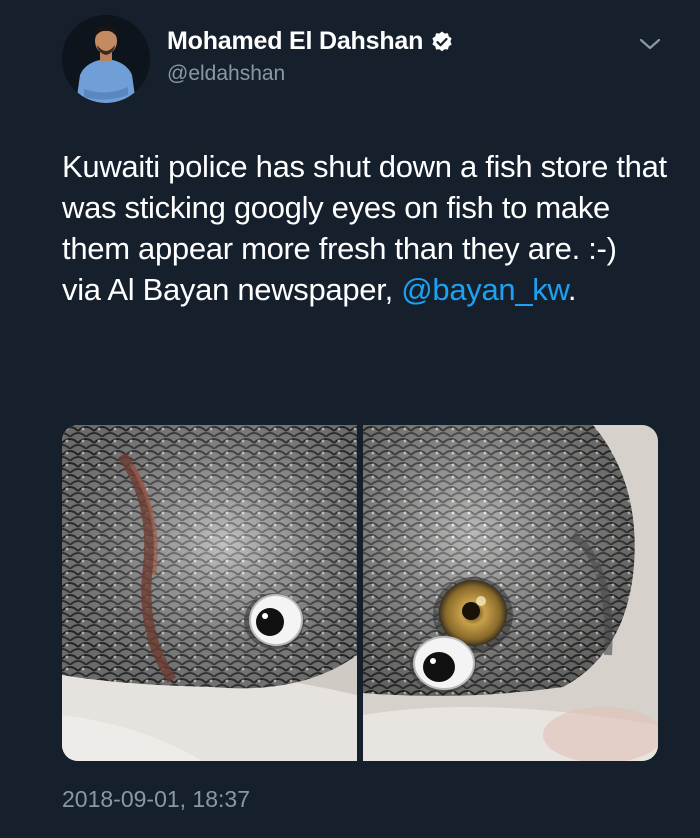 This screenshot has height=838, width=700. I want to click on via-prefix: via Al Bayan newspaper,, so click(232, 289).